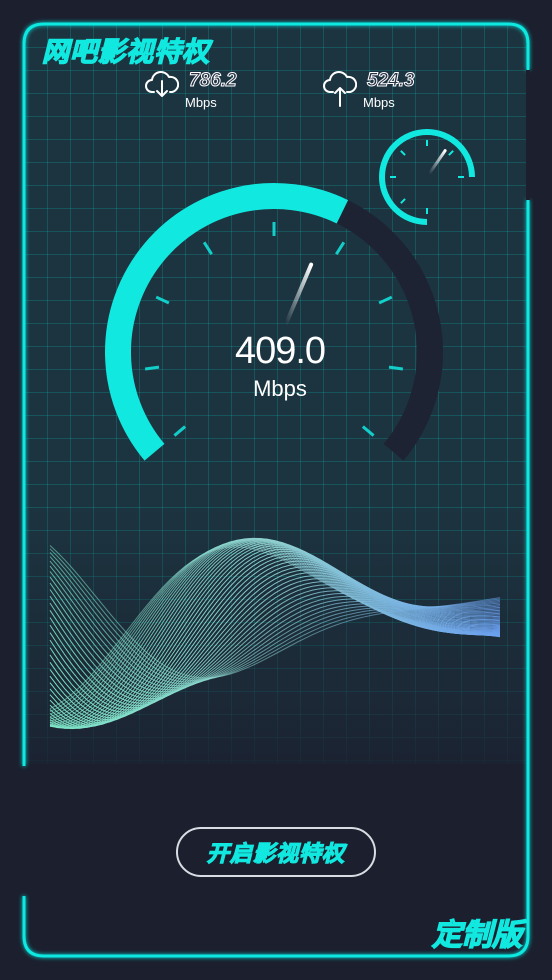  What do you see at coordinates (427, 177) in the screenshot?
I see `mini-gauge` at bounding box center [427, 177].